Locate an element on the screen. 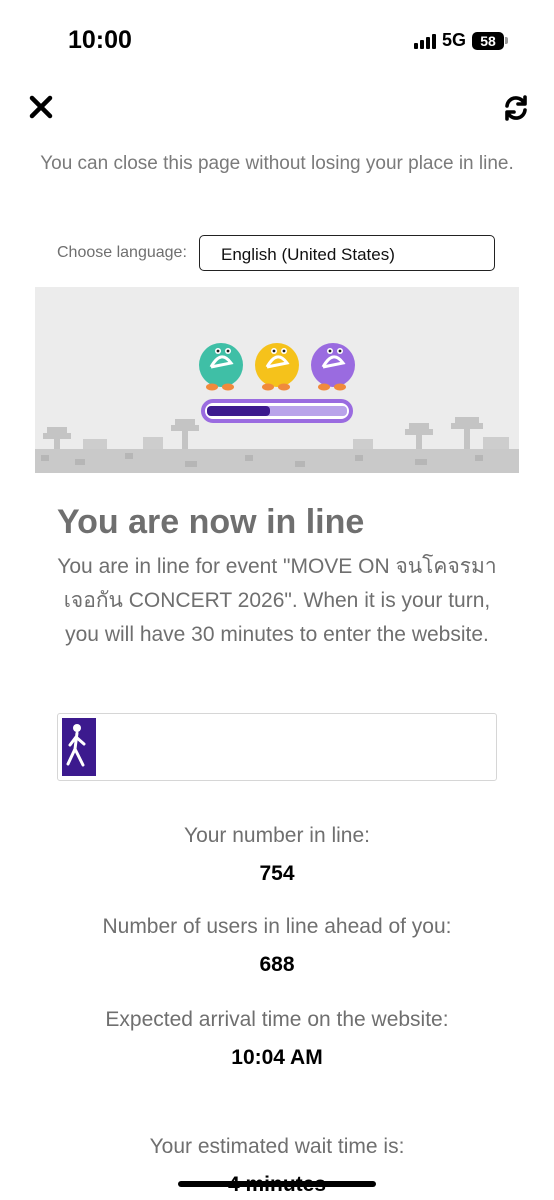  language-select: English (United States) is located at coordinates (347, 253).